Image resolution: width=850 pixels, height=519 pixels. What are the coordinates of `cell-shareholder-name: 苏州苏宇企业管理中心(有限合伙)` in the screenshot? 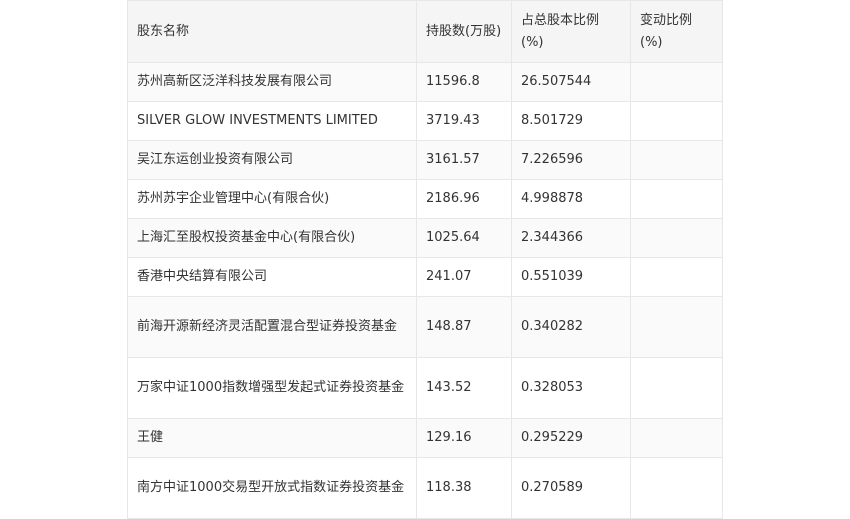 It's located at (272, 199).